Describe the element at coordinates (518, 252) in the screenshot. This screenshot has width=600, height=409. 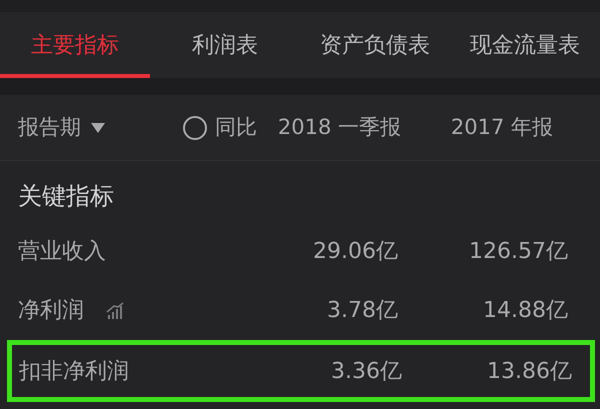
I see `value-cell-text: 126.57亿` at that location.